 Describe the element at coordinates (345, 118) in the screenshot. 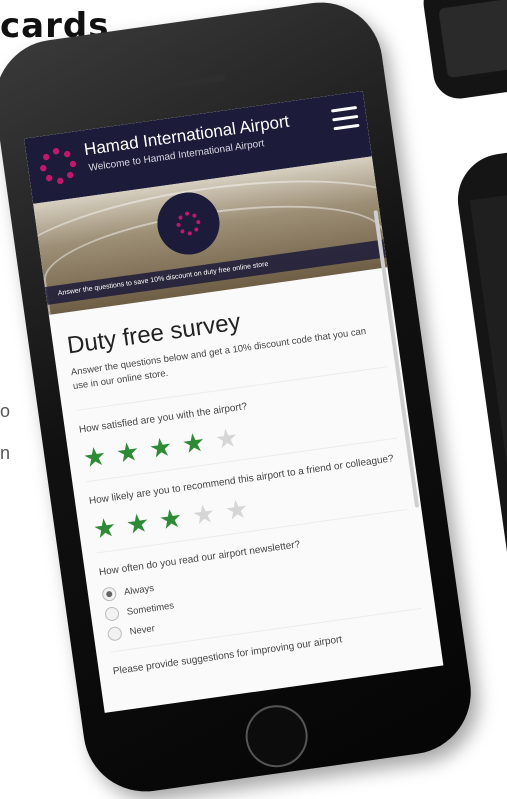

I see `hamburger-menu-icon` at that location.